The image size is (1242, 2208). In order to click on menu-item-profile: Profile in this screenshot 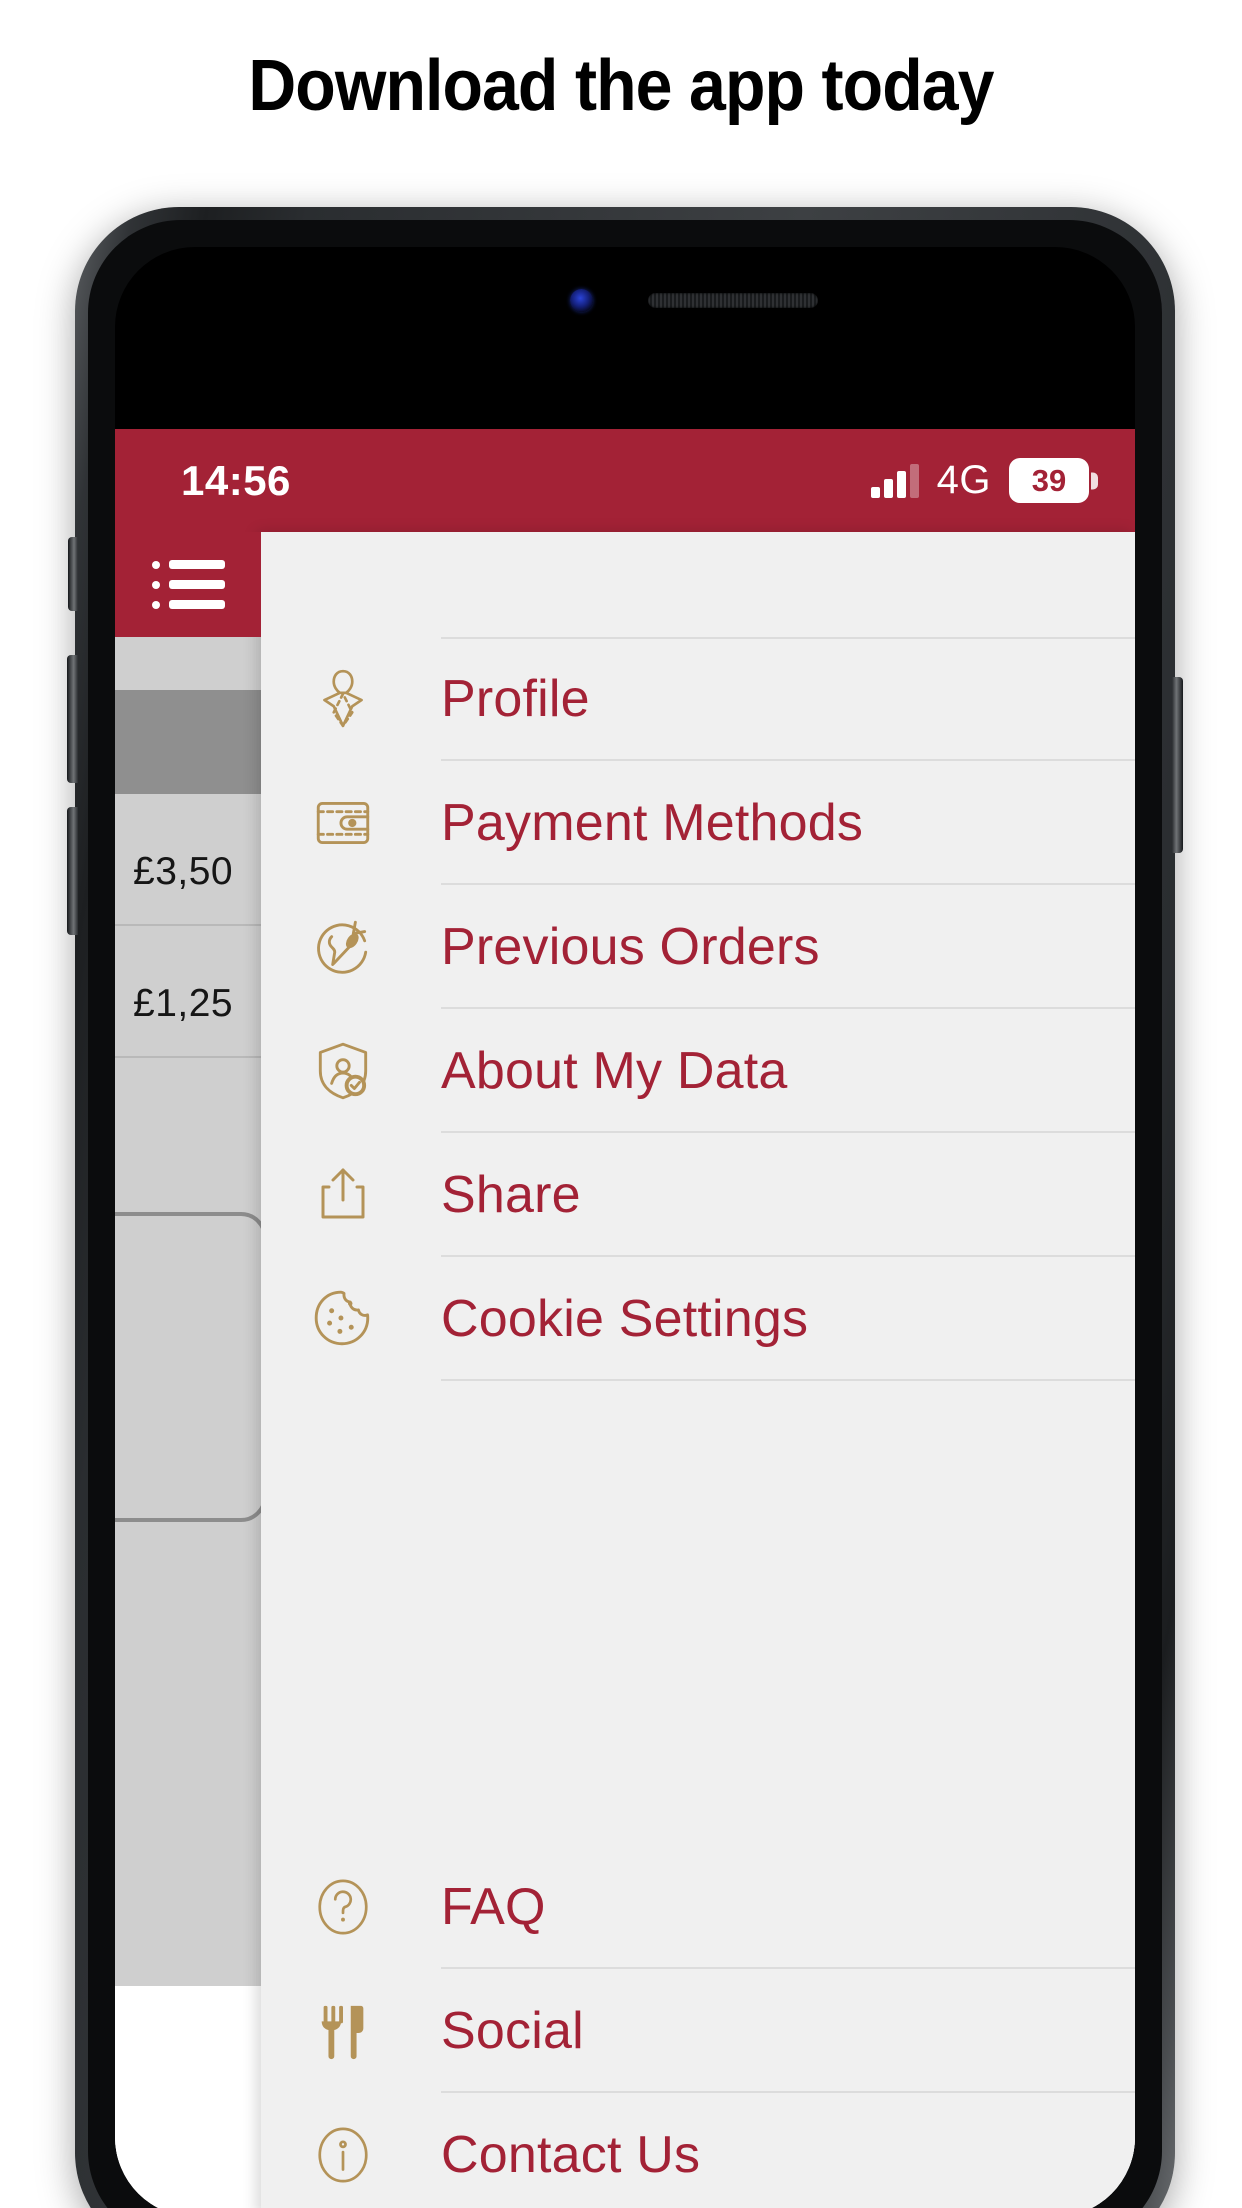, I will do `click(698, 699)`.